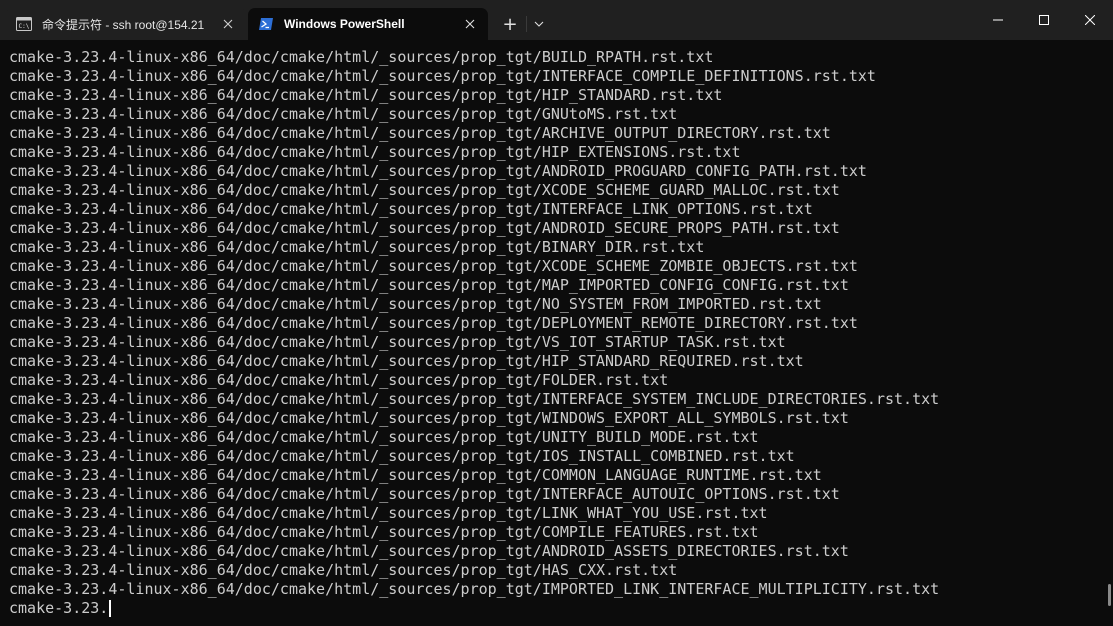  What do you see at coordinates (526, 24) in the screenshot?
I see `tab-divider` at bounding box center [526, 24].